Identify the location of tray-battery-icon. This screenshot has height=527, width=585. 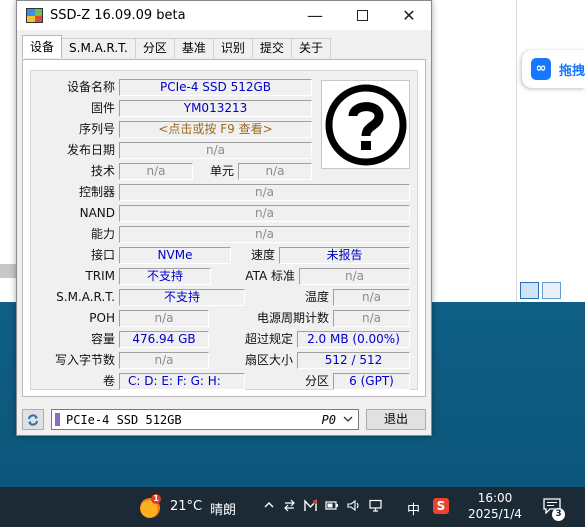
(332, 507).